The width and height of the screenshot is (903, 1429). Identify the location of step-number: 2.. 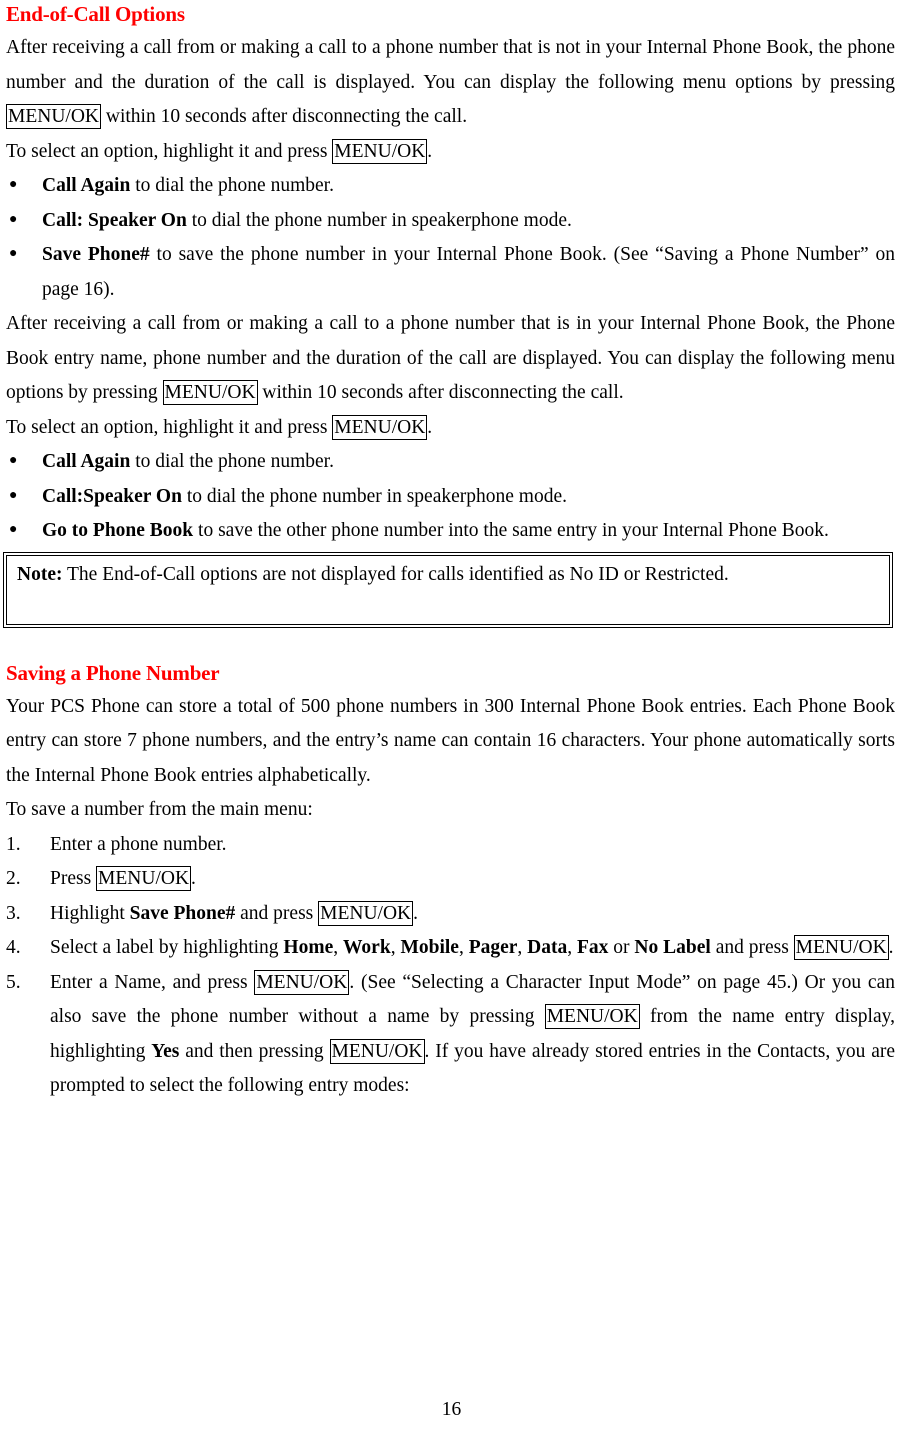
(13, 878).